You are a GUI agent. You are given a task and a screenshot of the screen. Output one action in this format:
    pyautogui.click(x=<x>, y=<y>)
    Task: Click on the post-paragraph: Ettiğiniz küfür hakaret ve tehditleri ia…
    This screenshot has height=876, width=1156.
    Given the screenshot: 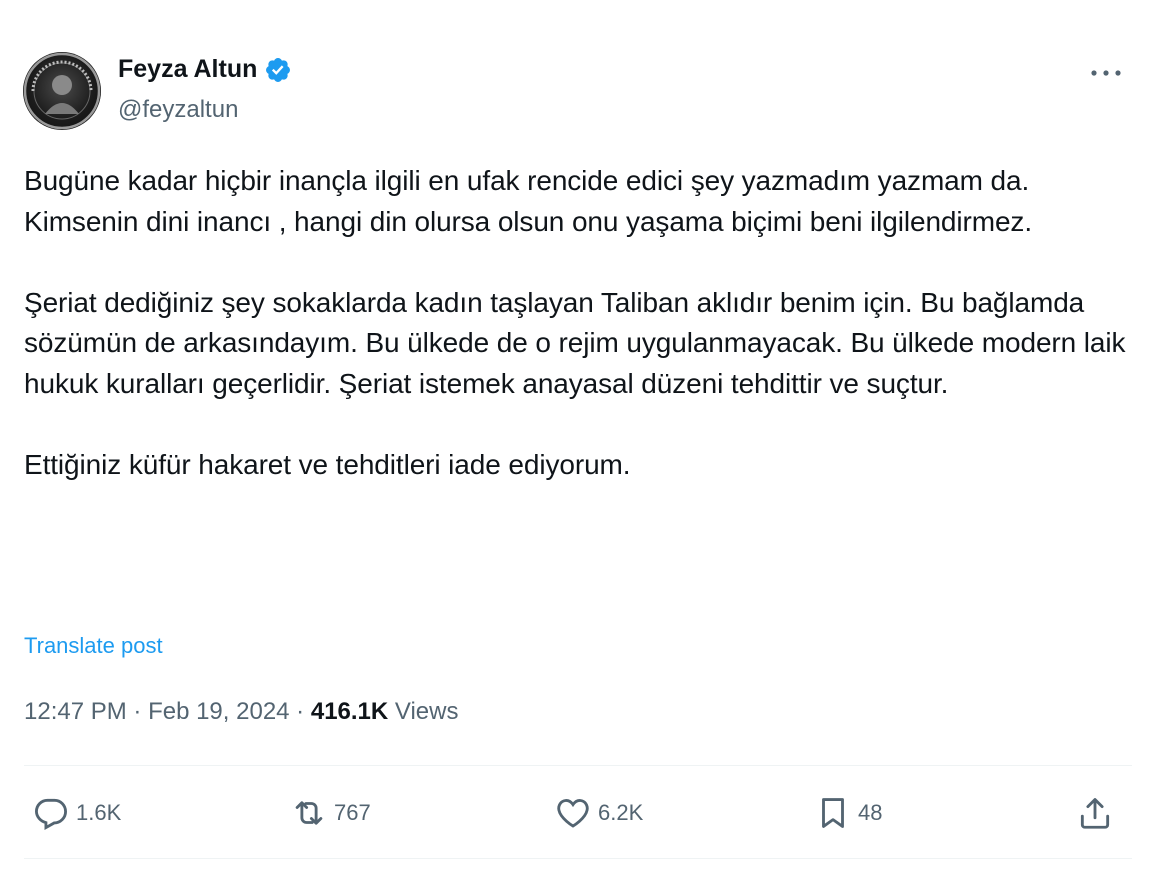 What is the action you would take?
    pyautogui.click(x=327, y=464)
    